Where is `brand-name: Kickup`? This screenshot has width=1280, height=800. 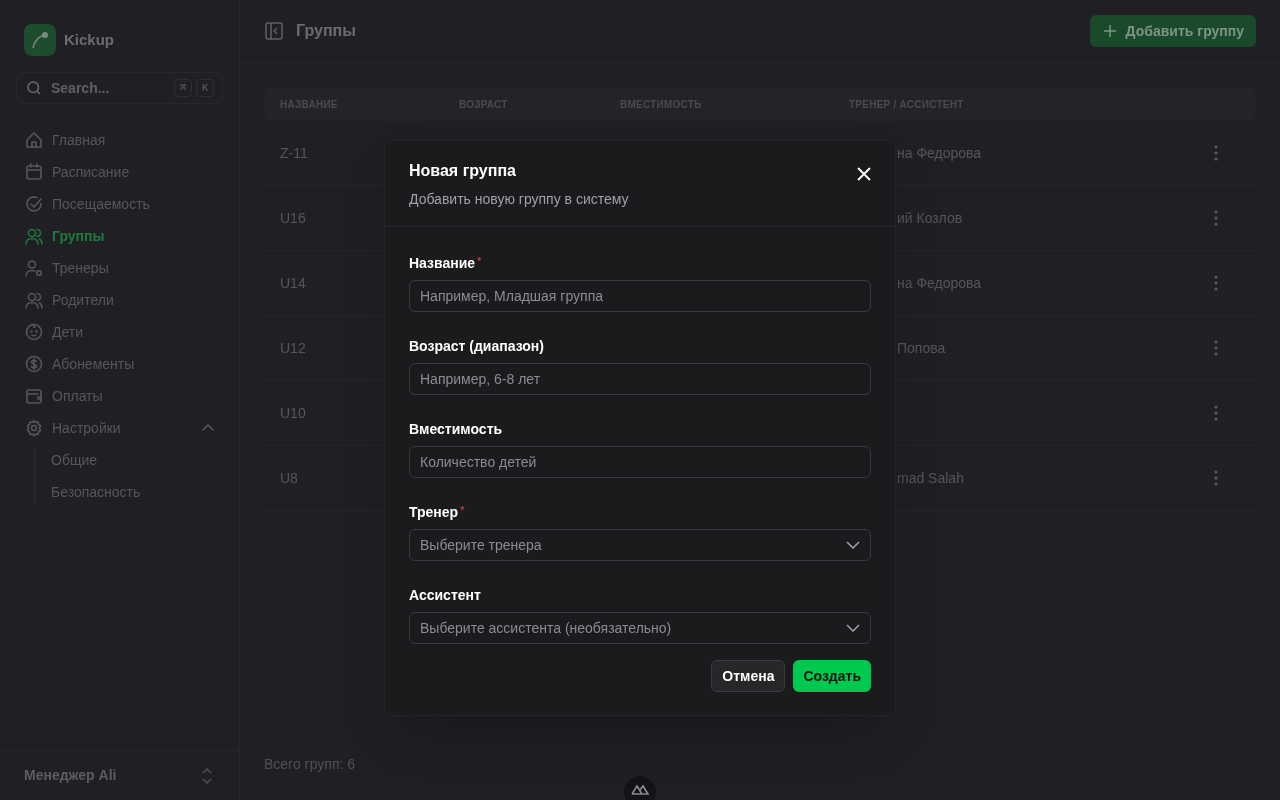
brand-name: Kickup is located at coordinates (89, 39).